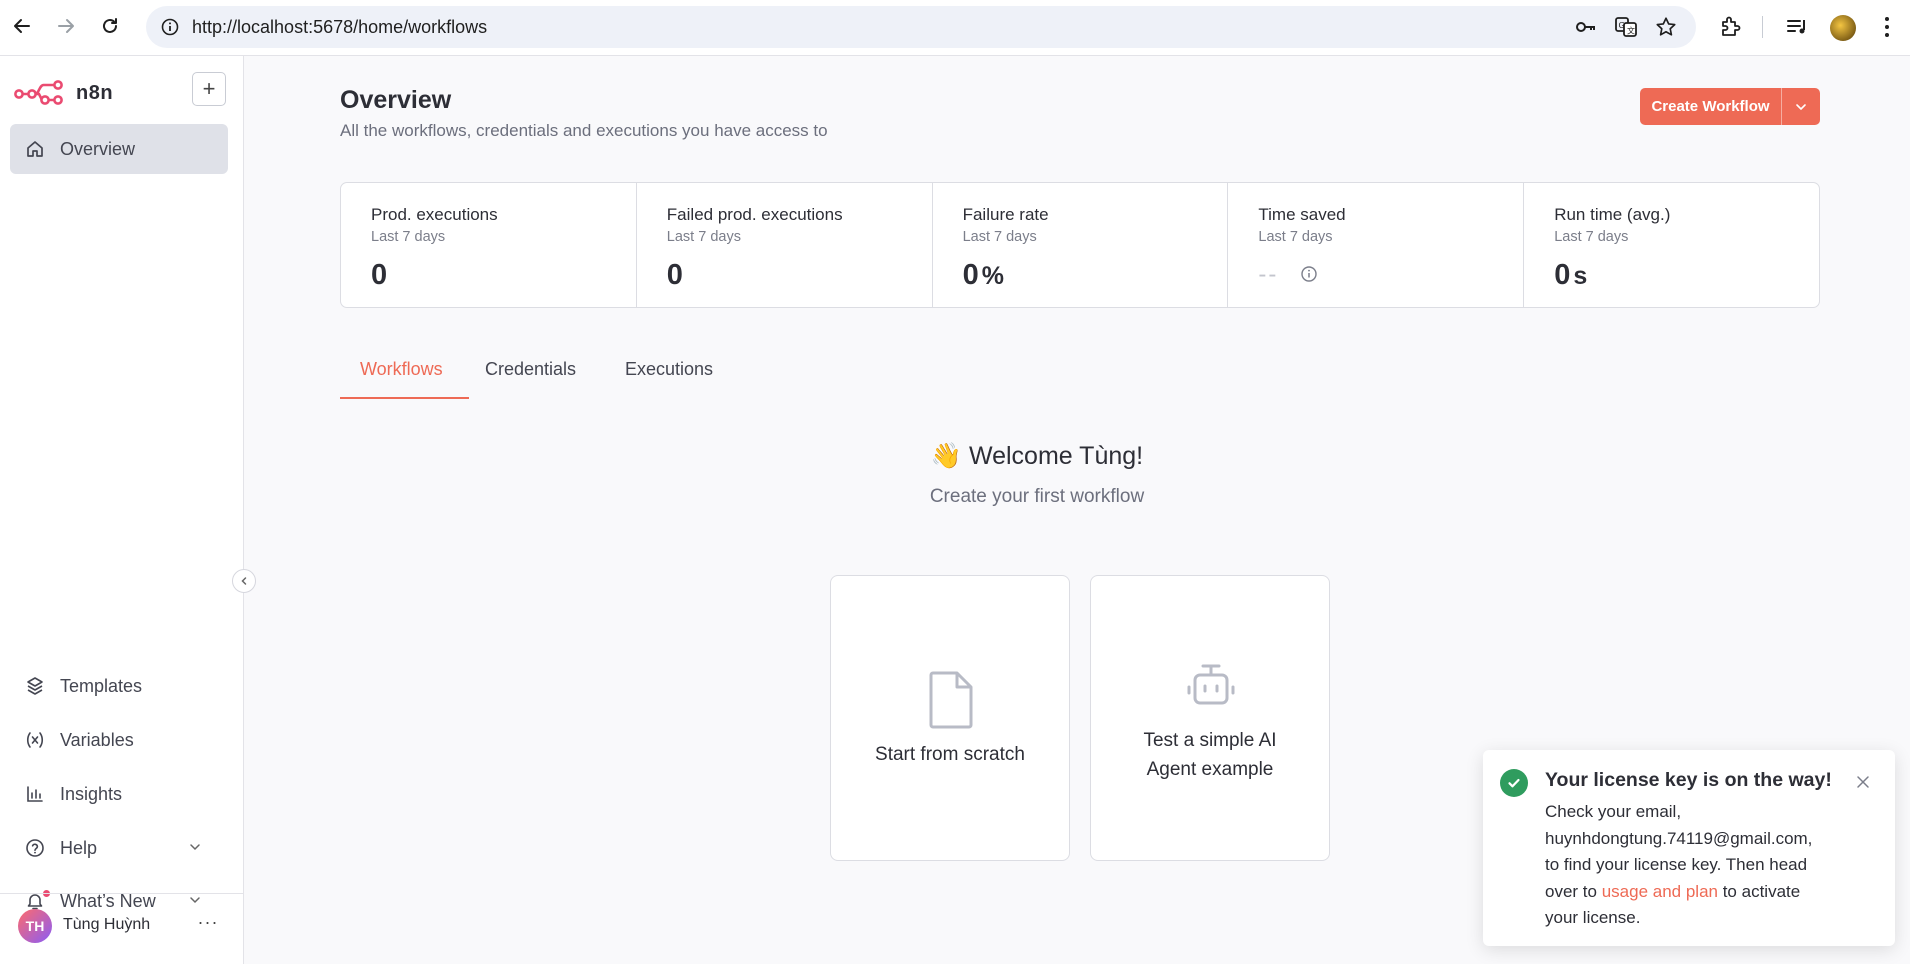 This screenshot has height=964, width=1910. Describe the element at coordinates (1210, 769) in the screenshot. I see `card-label-line: Agent example` at that location.